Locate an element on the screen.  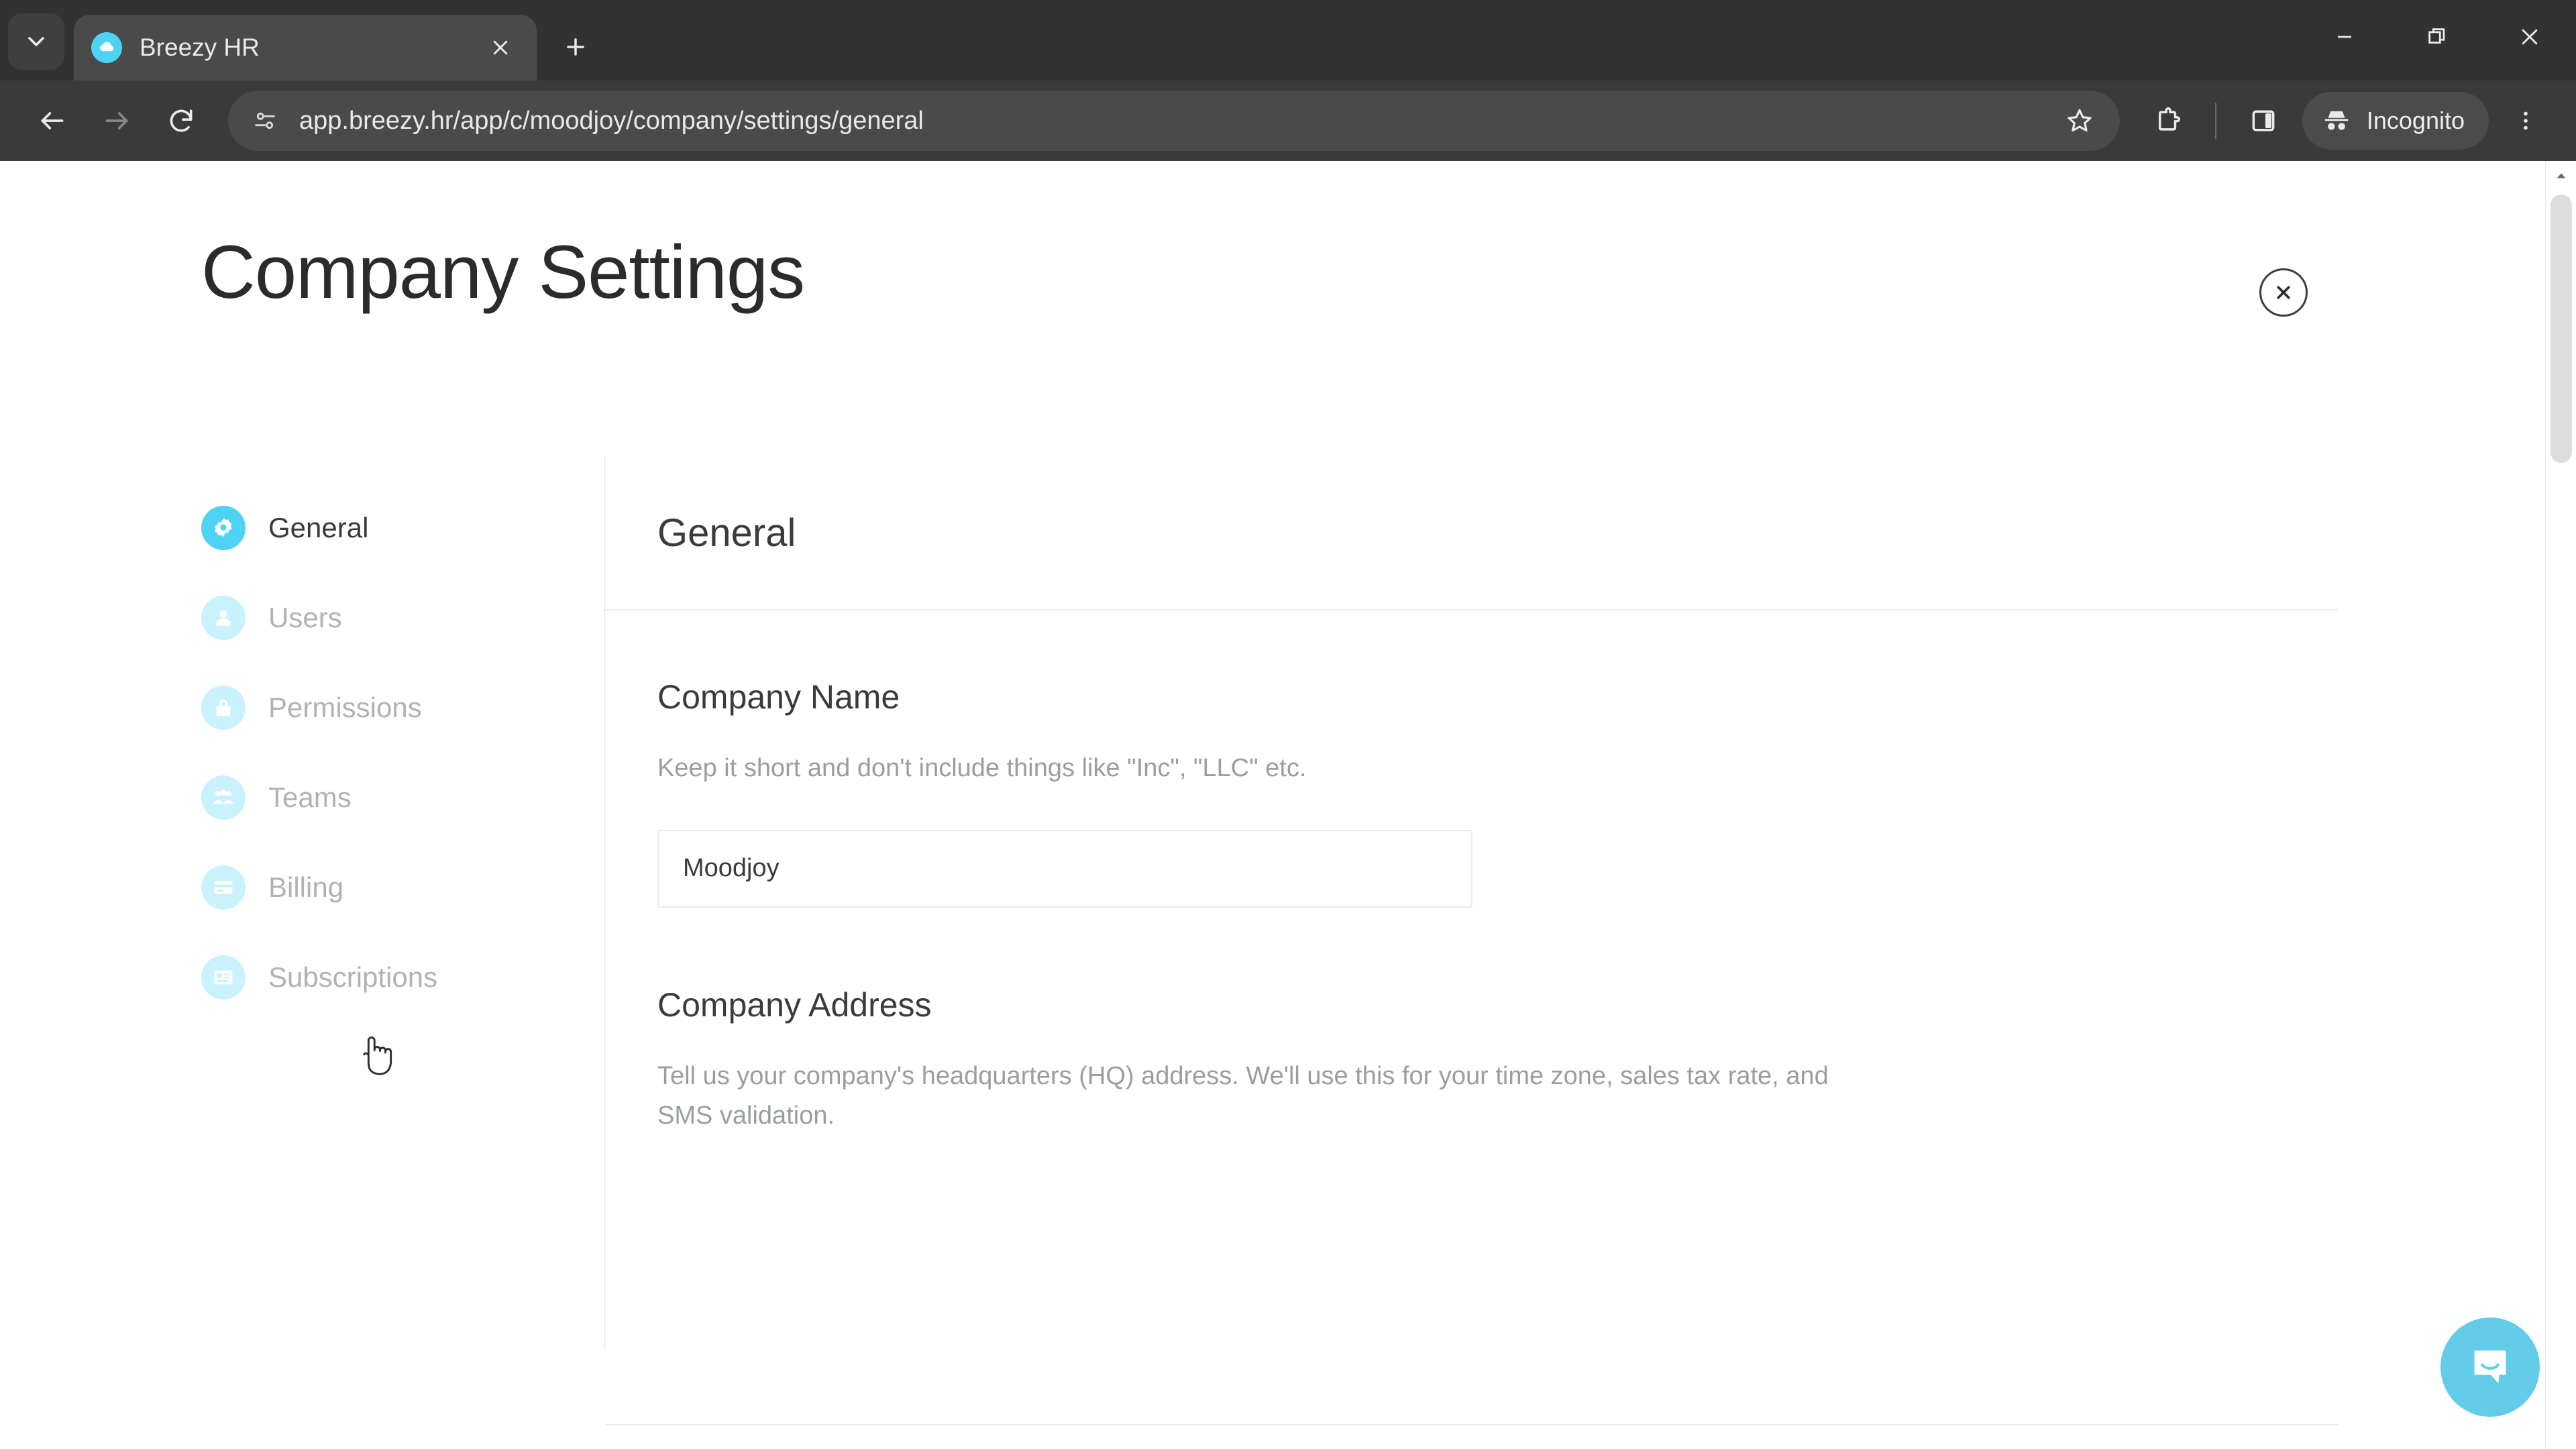
extensions-button is located at coordinates (2168, 121).